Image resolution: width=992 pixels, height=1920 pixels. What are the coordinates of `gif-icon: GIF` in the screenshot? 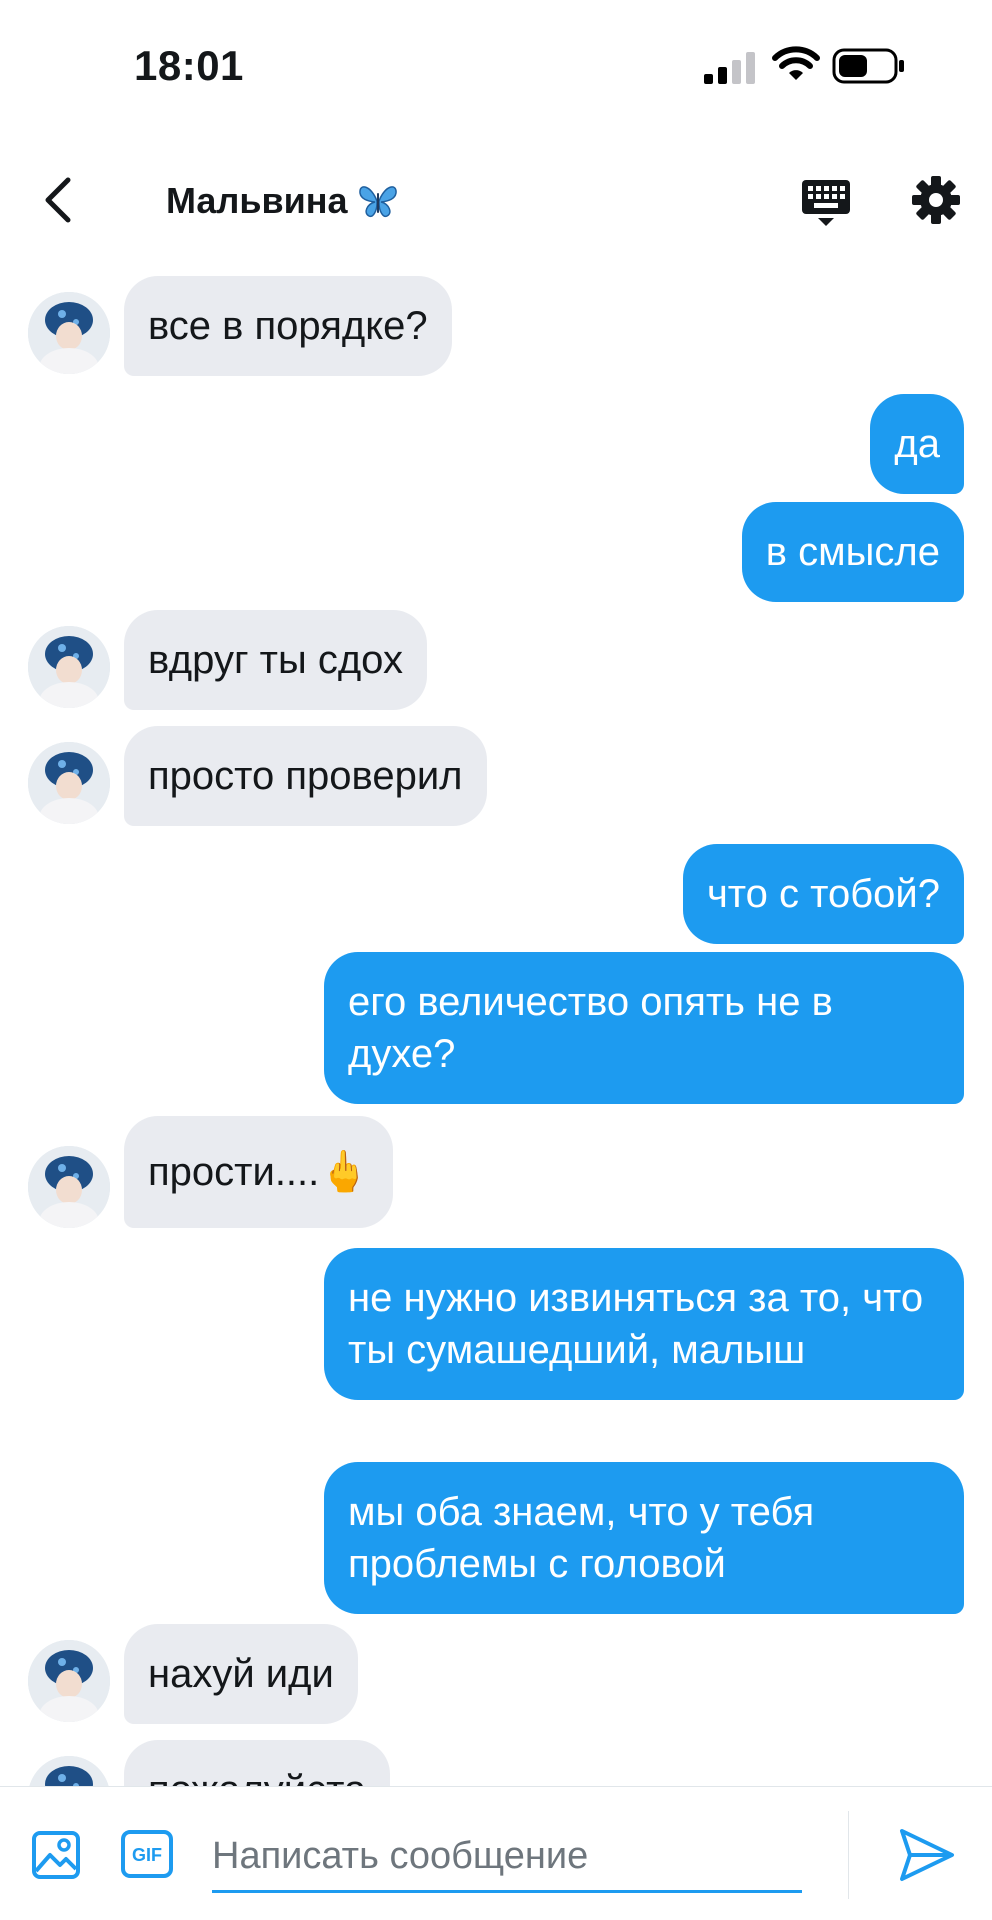 It's located at (147, 1854).